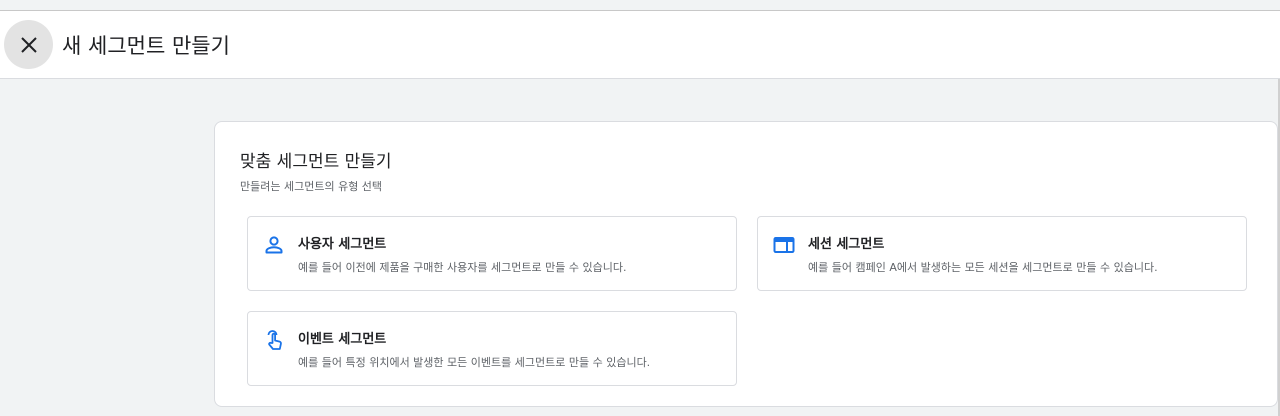 Image resolution: width=1280 pixels, height=416 pixels. I want to click on page-title: 새 세그먼트 만들기, so click(146, 46).